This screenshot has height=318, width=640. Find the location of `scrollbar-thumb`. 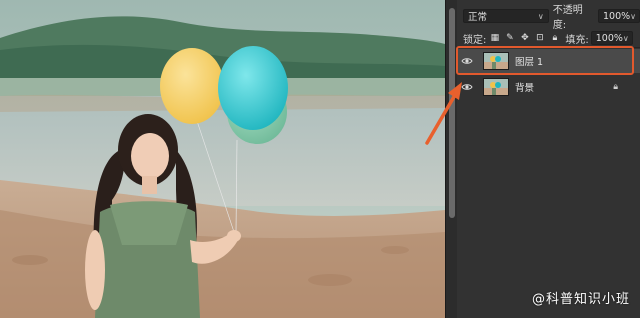

scrollbar-thumb is located at coordinates (452, 113).